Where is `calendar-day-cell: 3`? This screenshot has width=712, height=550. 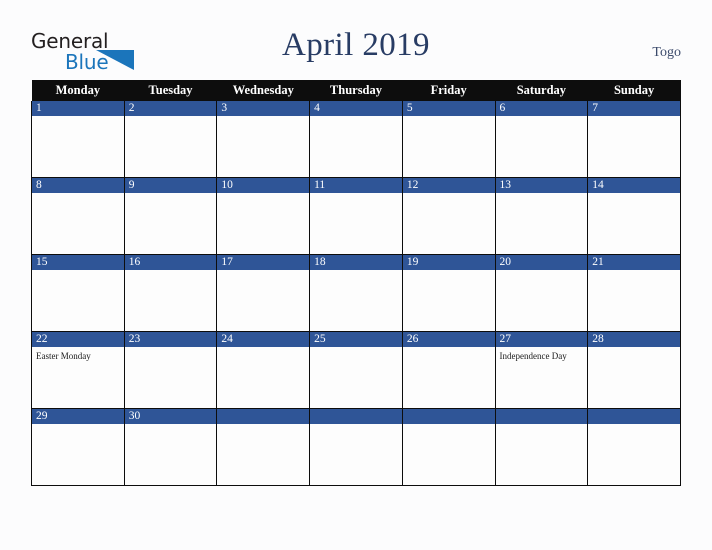 calendar-day-cell: 3 is located at coordinates (263, 139).